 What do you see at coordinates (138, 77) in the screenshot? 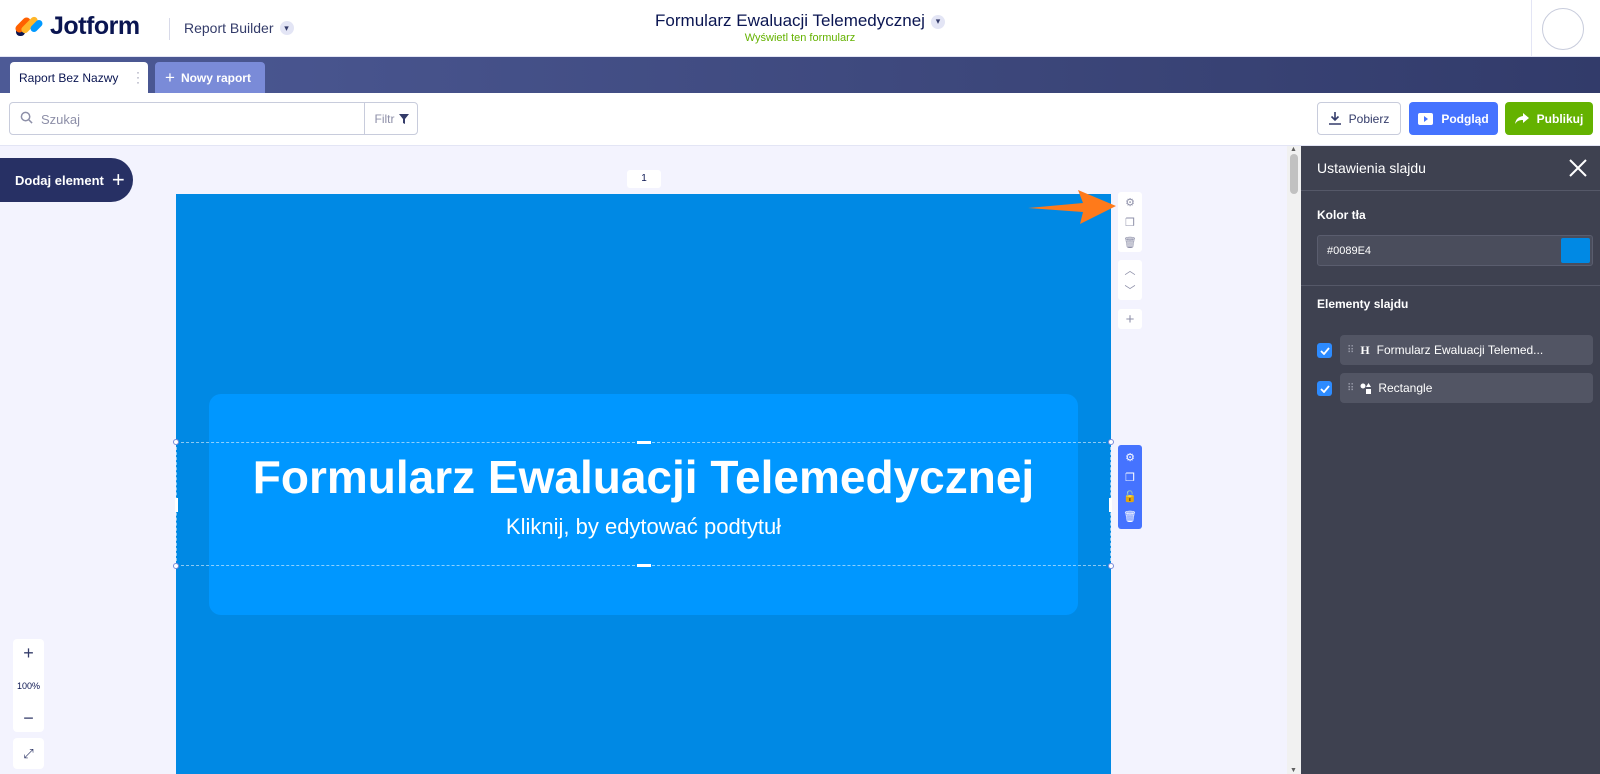
I see `more-options-icon: · · ·` at bounding box center [138, 77].